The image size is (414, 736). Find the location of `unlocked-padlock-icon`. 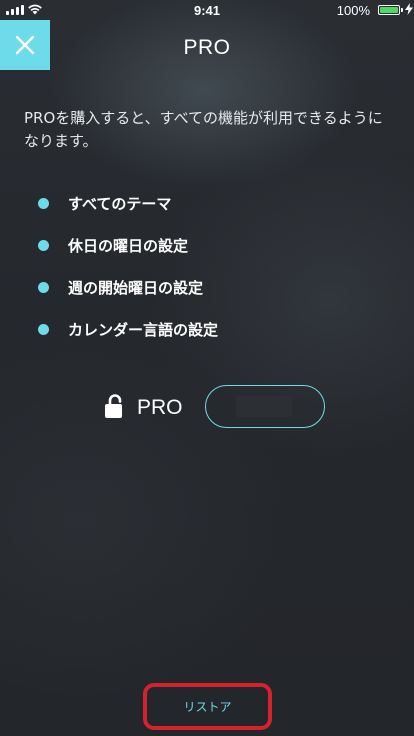

unlocked-padlock-icon is located at coordinates (113, 406).